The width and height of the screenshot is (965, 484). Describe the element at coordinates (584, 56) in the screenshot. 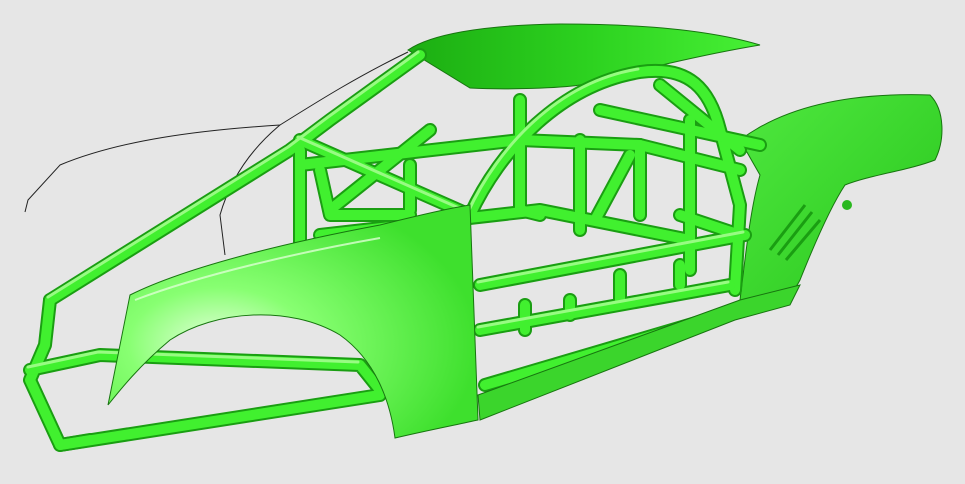

I see `roof-panel` at that location.